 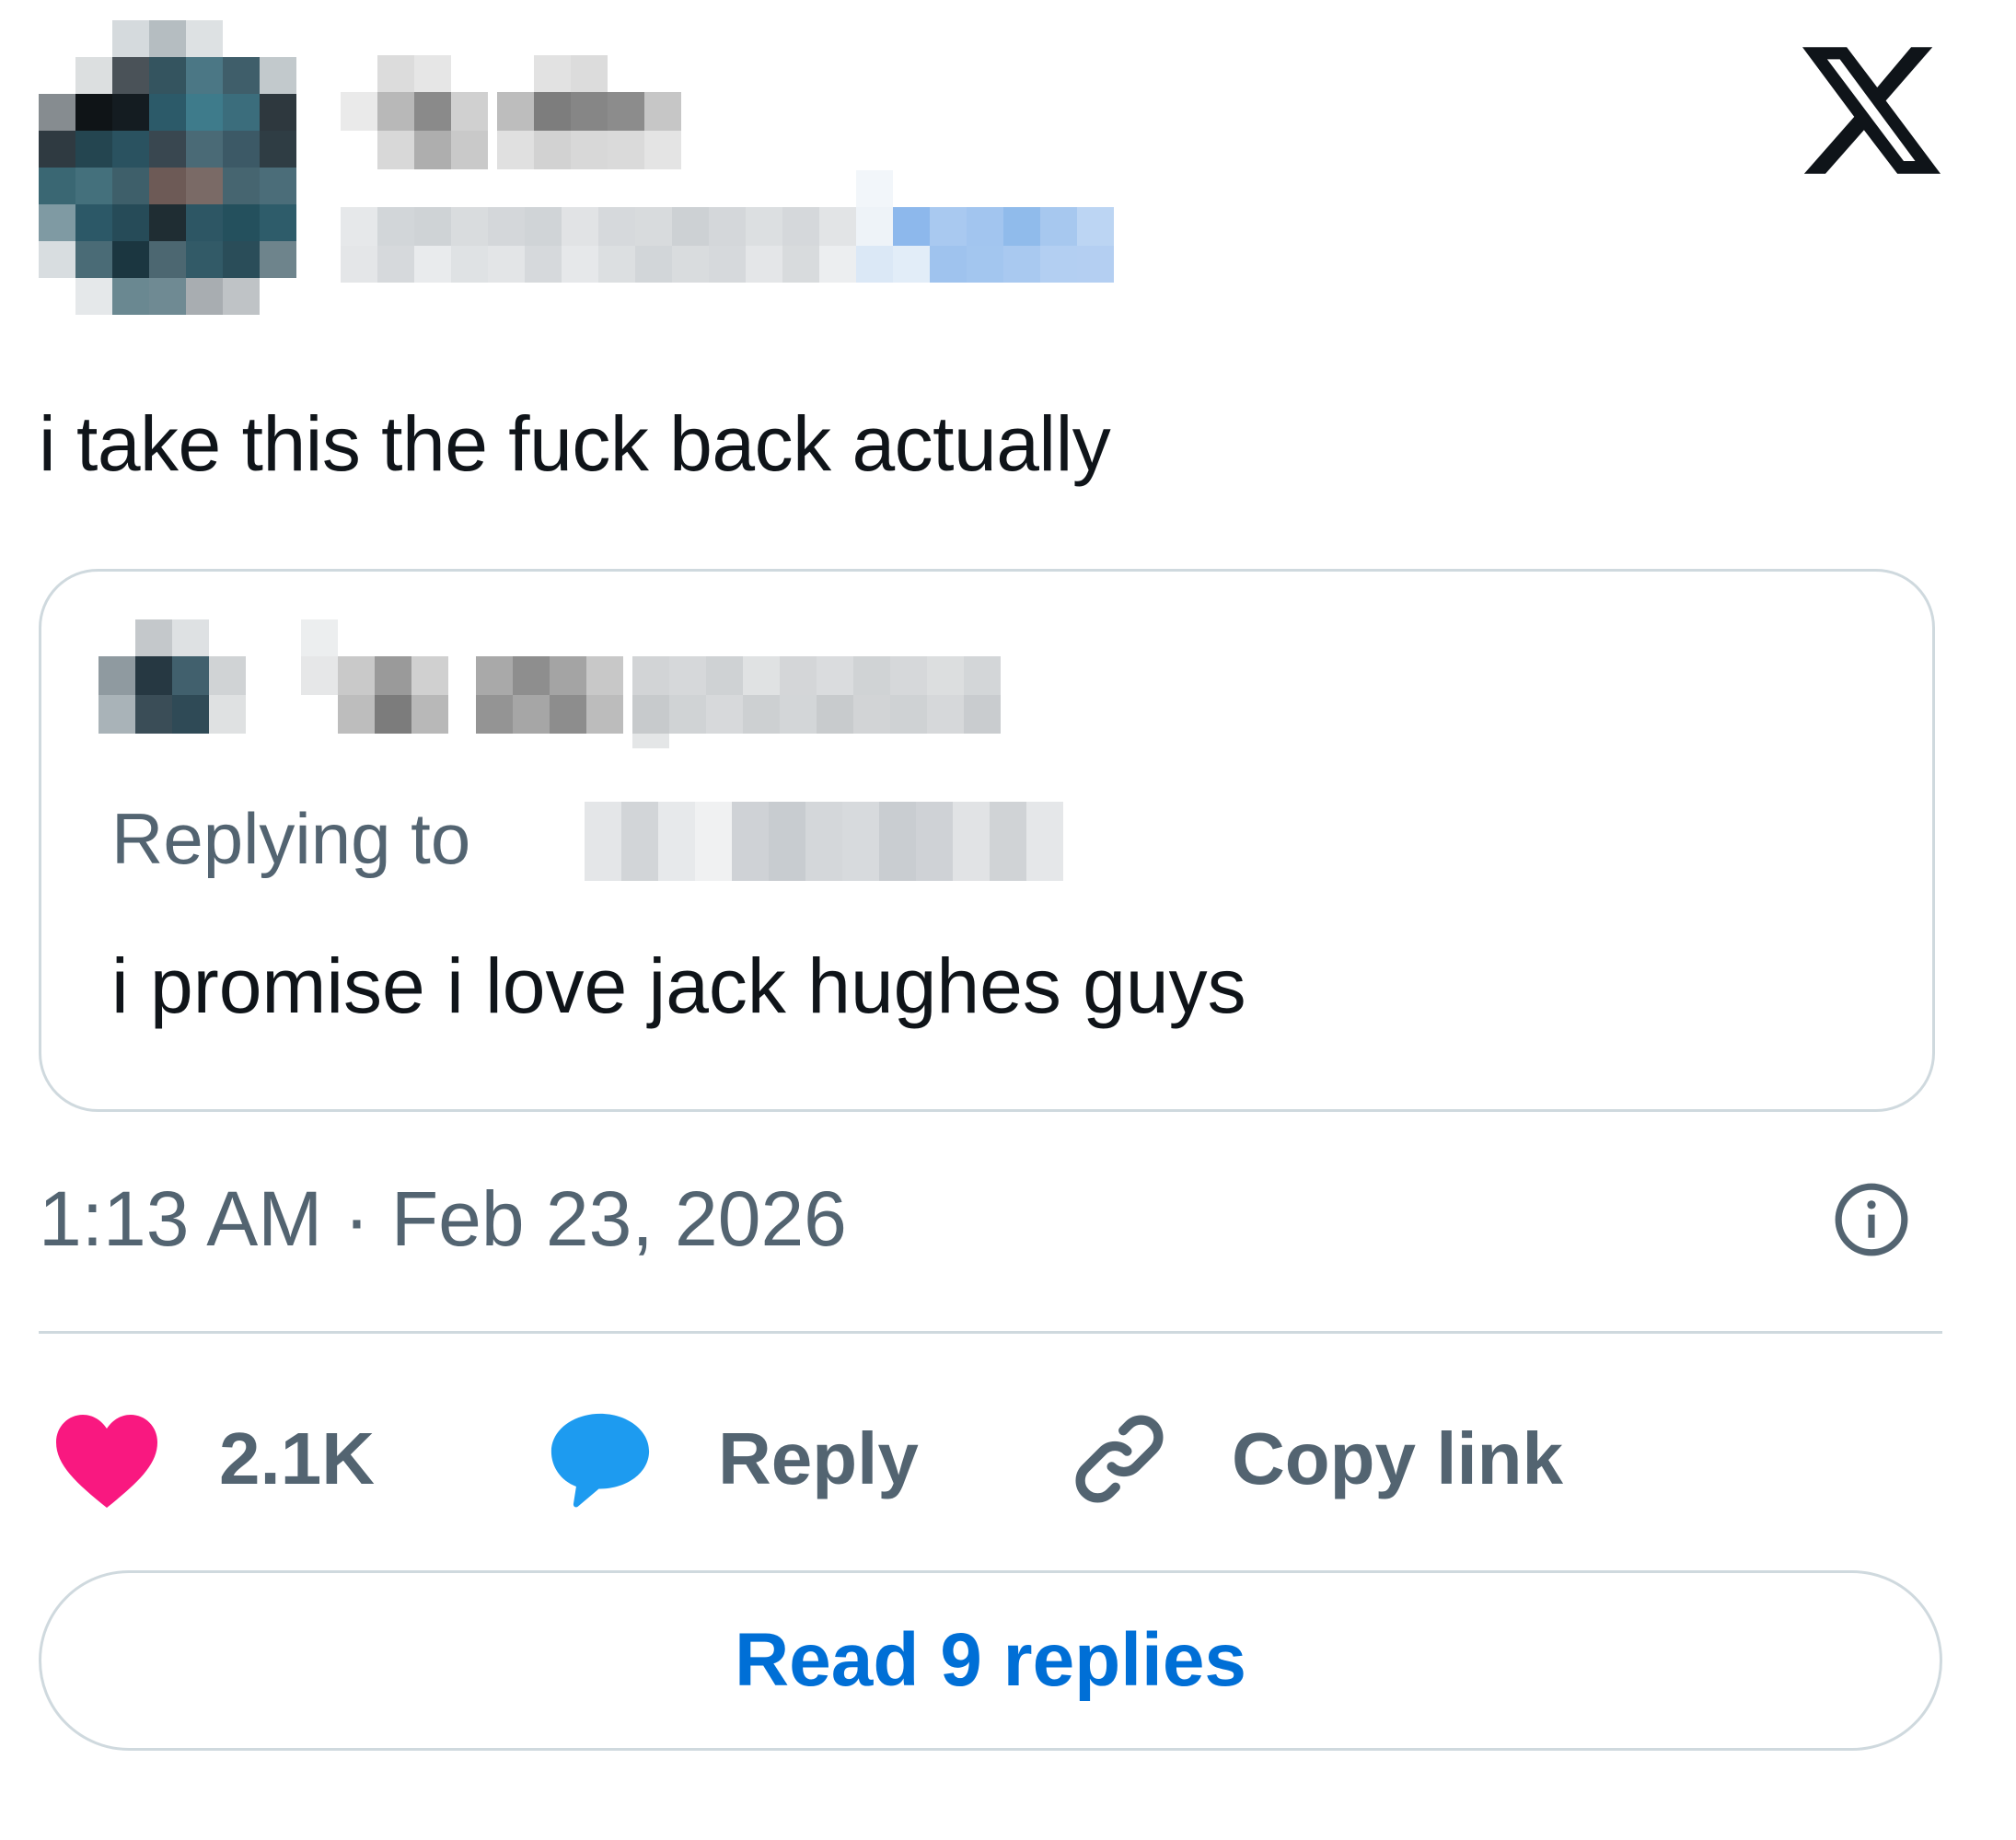 I want to click on link-icon, so click(x=1119, y=1459).